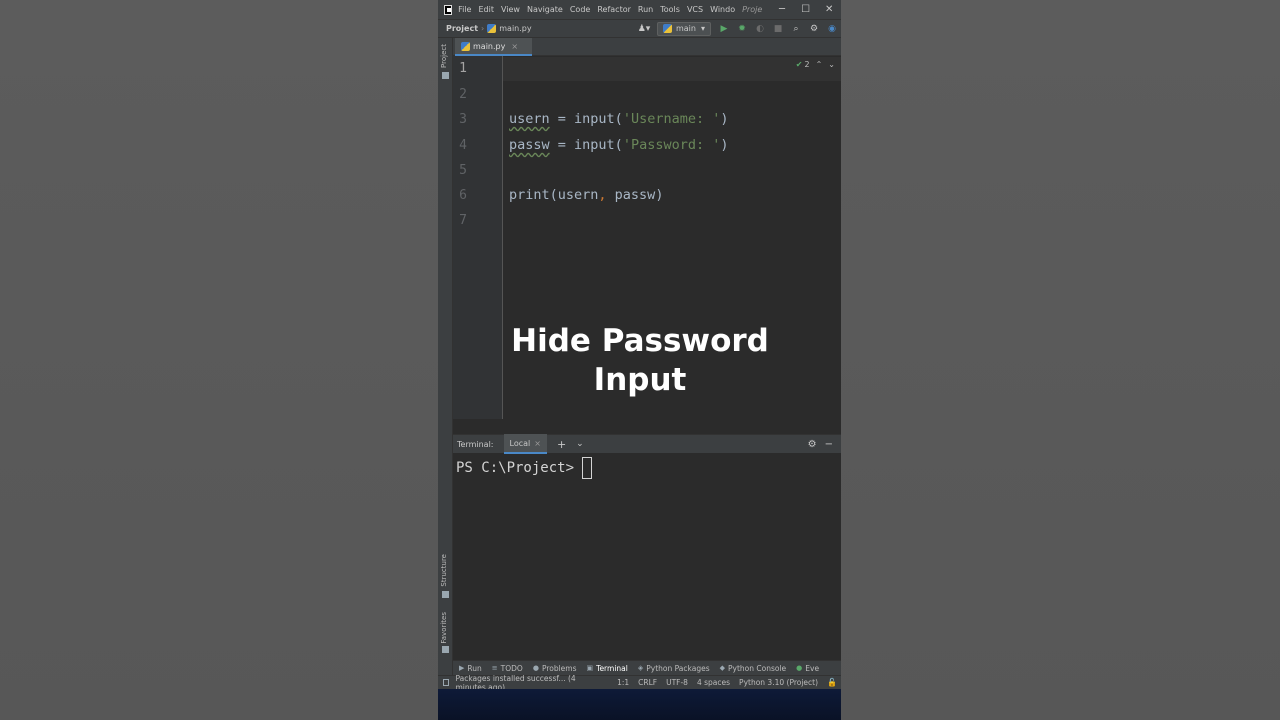 This screenshot has height=720, width=1280. I want to click on caret-position: 1:1, so click(623, 682).